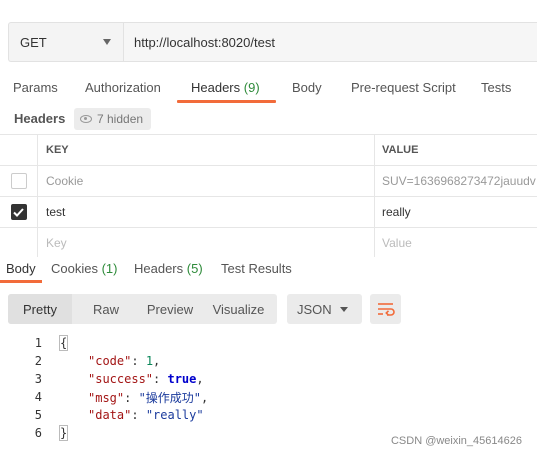 This screenshot has width=537, height=457. What do you see at coordinates (456, 242) in the screenshot?
I see `new-value-input: Value` at bounding box center [456, 242].